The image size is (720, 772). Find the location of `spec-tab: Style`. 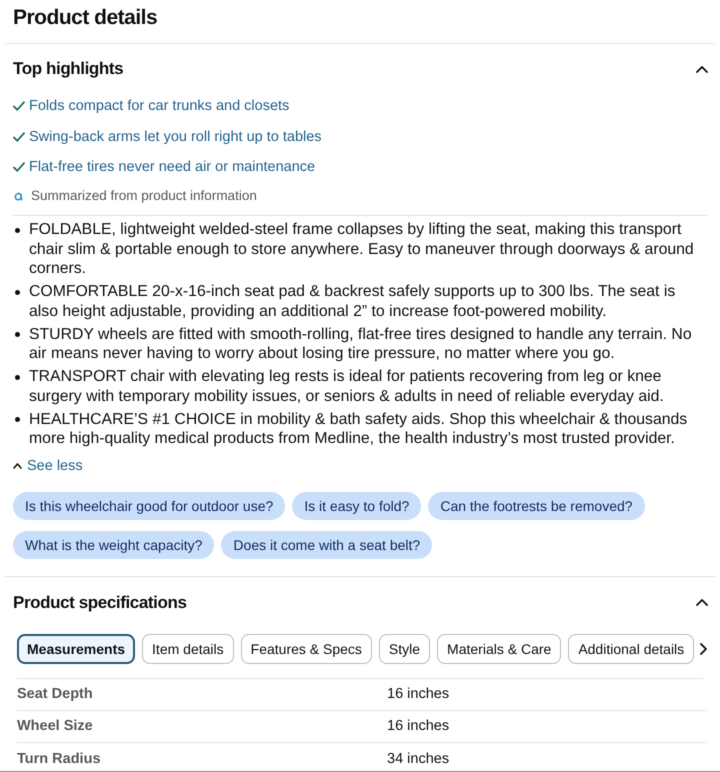

spec-tab: Style is located at coordinates (404, 649).